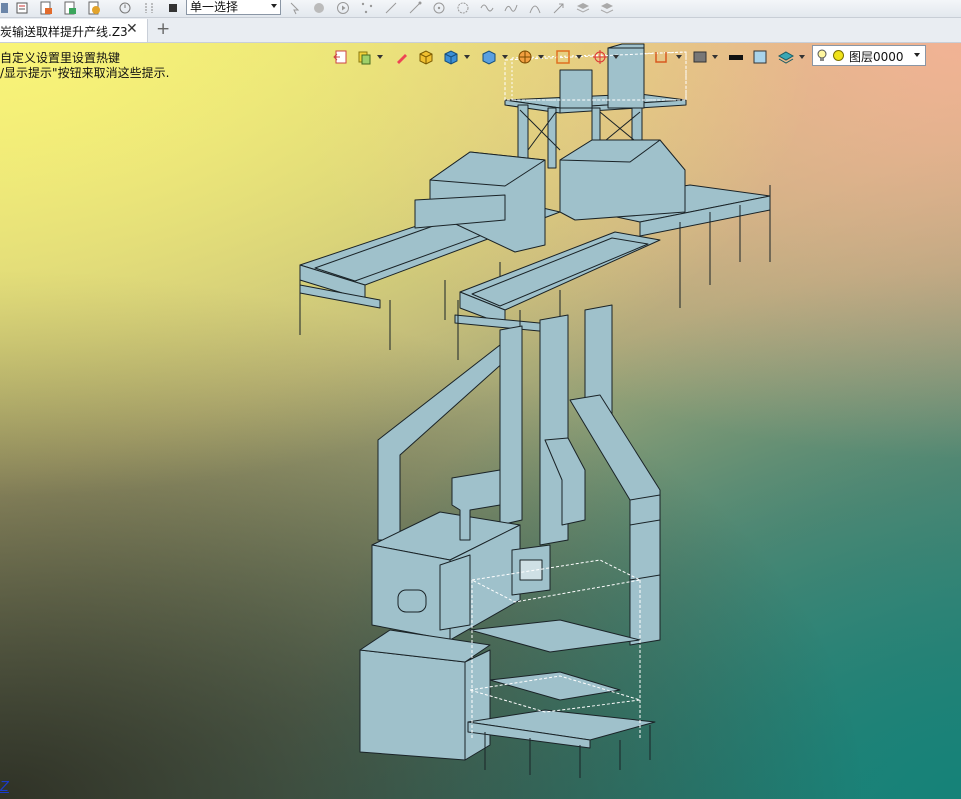  I want to click on layers-tool-icon, so click(364, 57).